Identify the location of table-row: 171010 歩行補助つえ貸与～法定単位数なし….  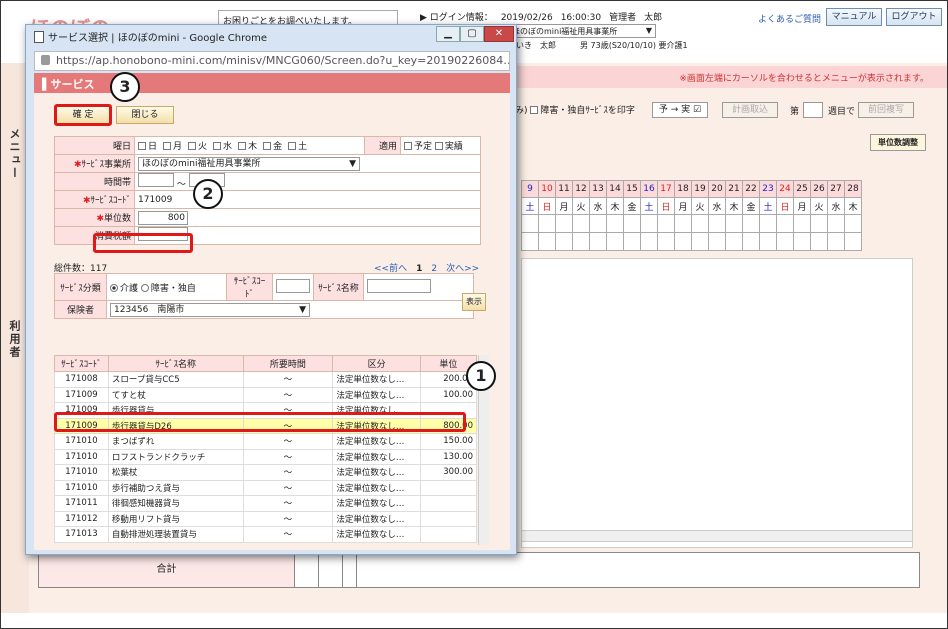
(266, 487).